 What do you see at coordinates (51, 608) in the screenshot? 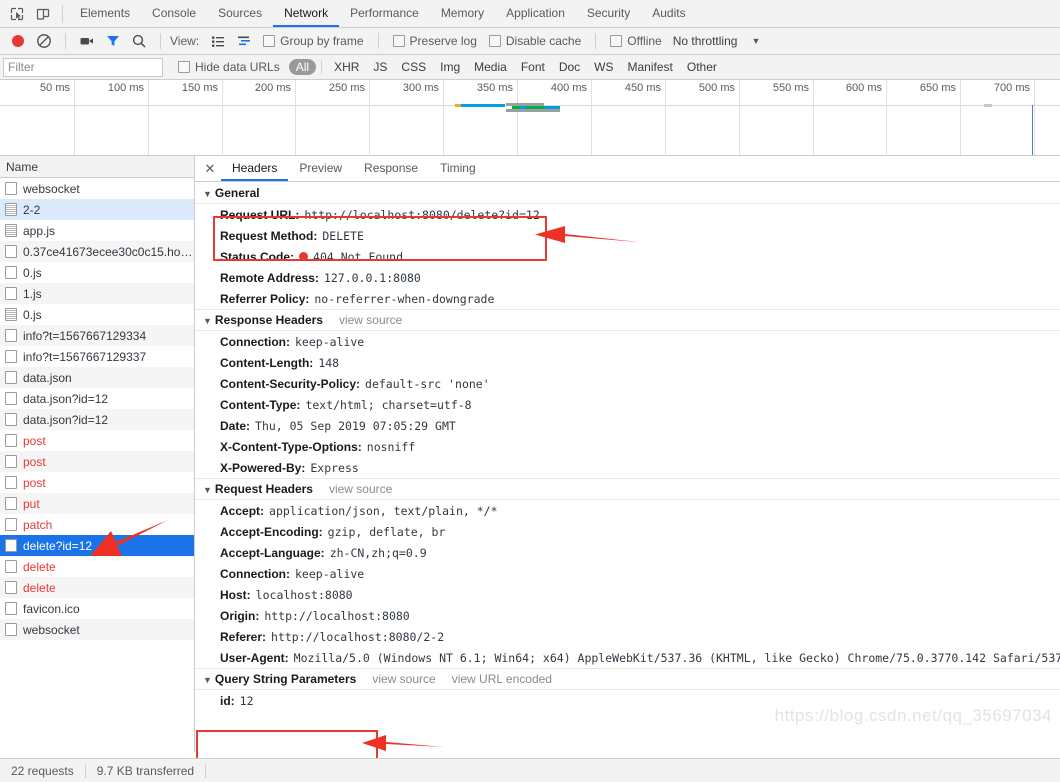
I see `request-name: favicon.ico` at bounding box center [51, 608].